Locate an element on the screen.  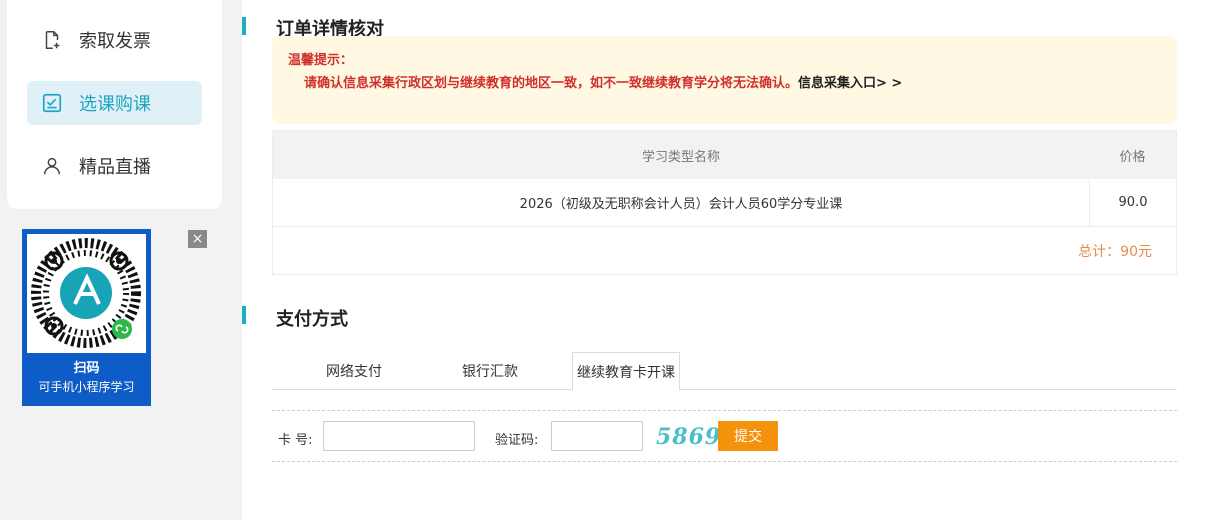
sidebar-item-label: 索取发票 is located at coordinates (115, 41).